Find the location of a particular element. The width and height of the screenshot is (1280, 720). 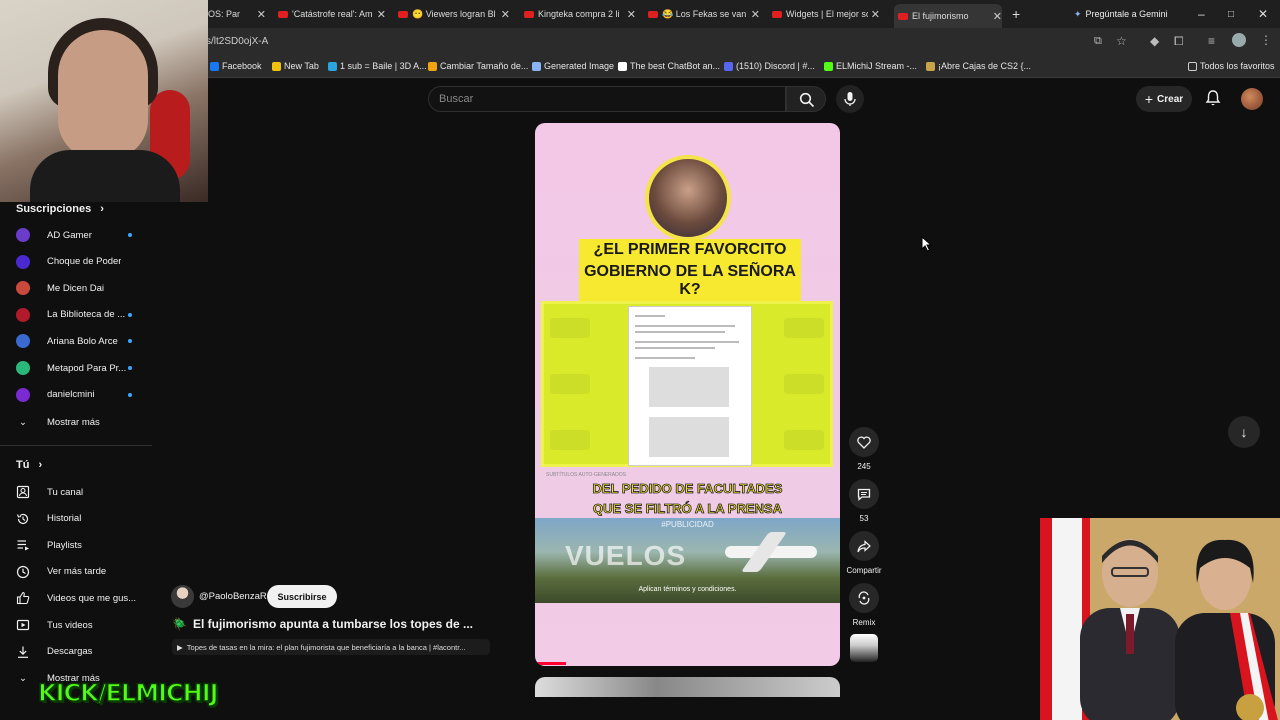

subscriptions-label: Suscripciones is located at coordinates (54, 209).